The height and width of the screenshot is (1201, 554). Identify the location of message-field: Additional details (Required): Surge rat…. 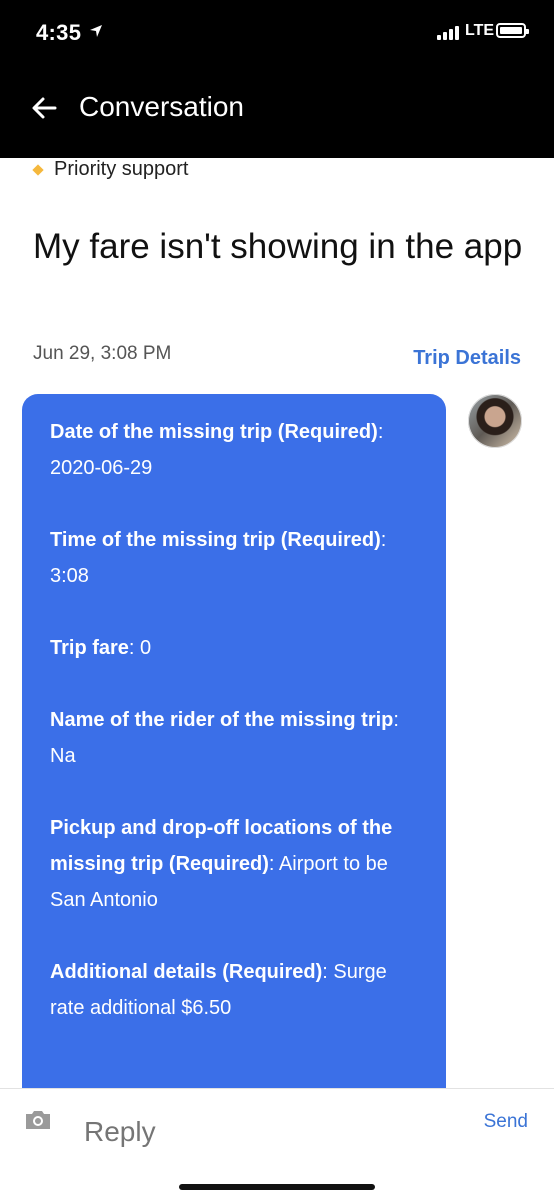
(218, 990).